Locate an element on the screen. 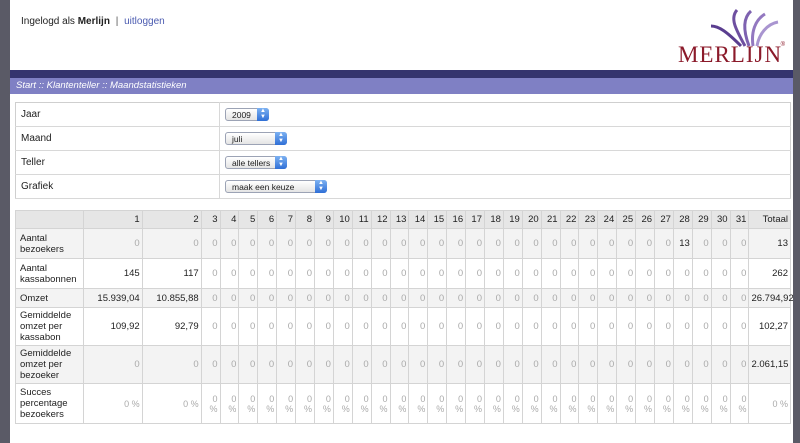  row-total: 2.061,15 is located at coordinates (769, 364).